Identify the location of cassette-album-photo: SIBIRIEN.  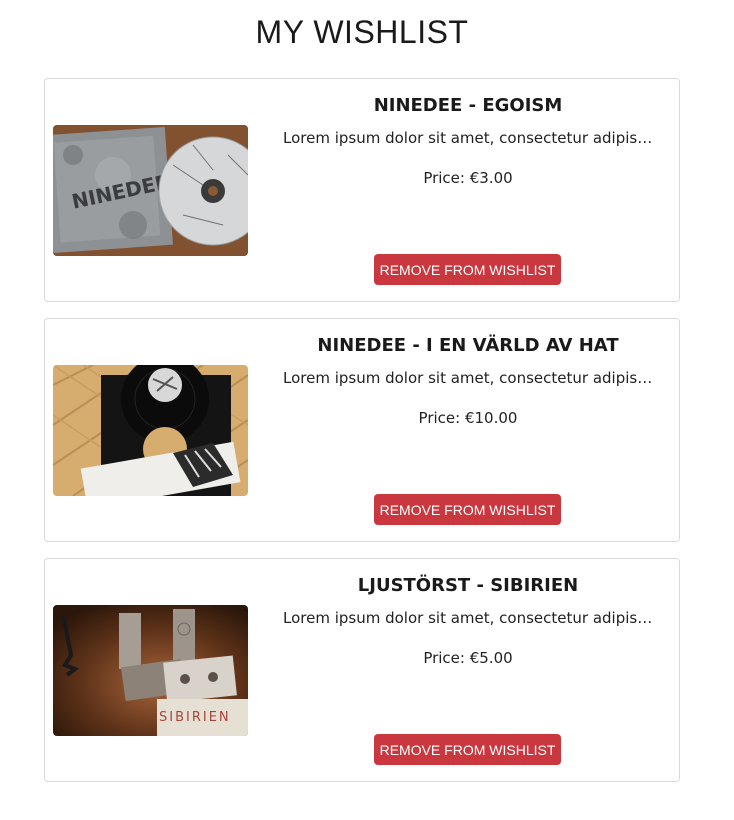
(150, 670).